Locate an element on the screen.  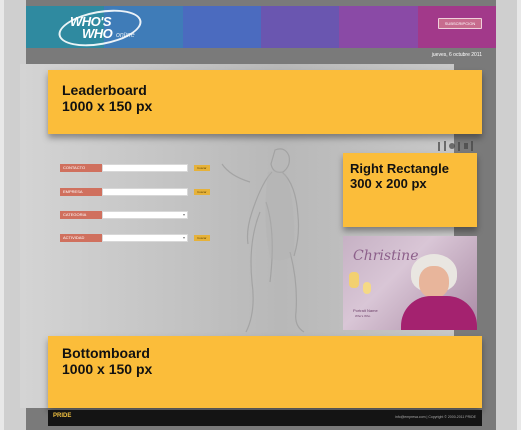
form-row-categoria: CATEGORIA ▾ is located at coordinates (124, 215).